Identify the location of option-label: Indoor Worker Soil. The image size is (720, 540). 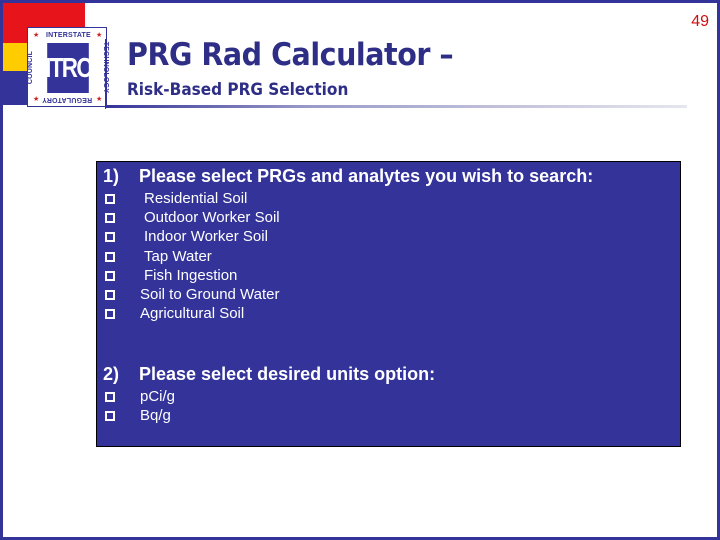
(206, 236).